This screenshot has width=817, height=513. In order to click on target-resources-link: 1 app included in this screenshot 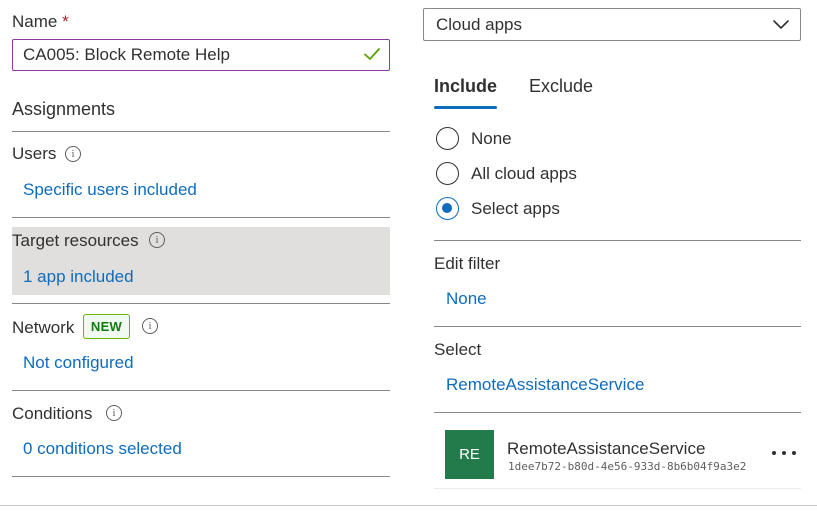, I will do `click(78, 277)`.